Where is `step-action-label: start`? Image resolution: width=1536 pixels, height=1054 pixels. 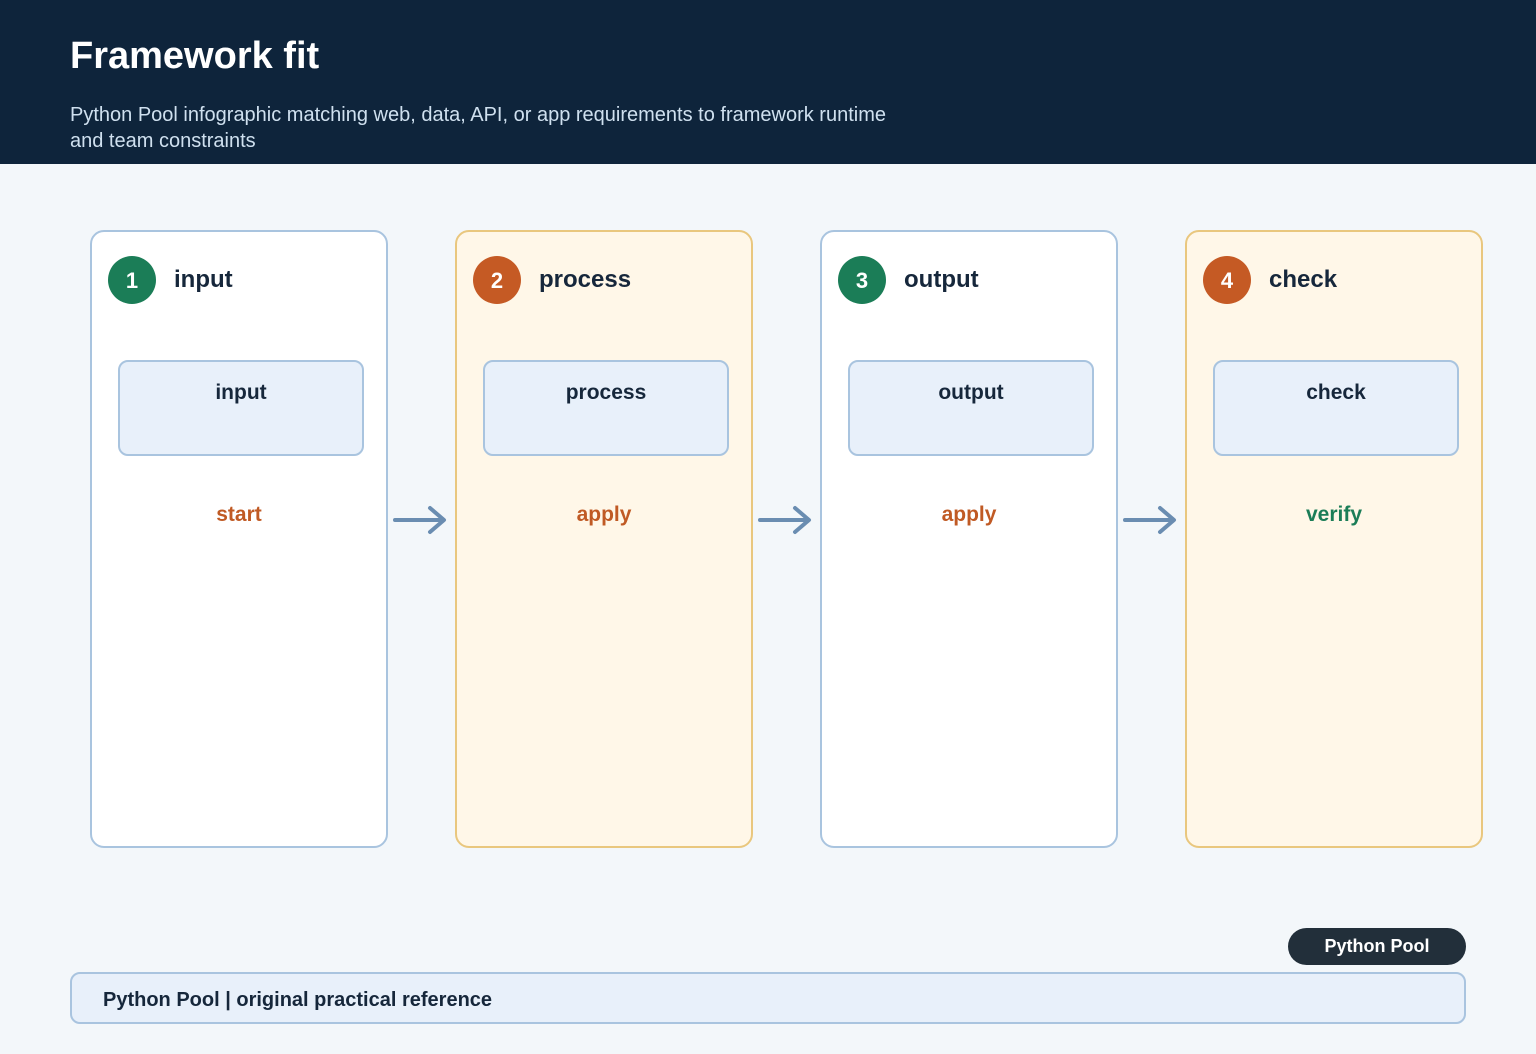 step-action-label: start is located at coordinates (239, 514).